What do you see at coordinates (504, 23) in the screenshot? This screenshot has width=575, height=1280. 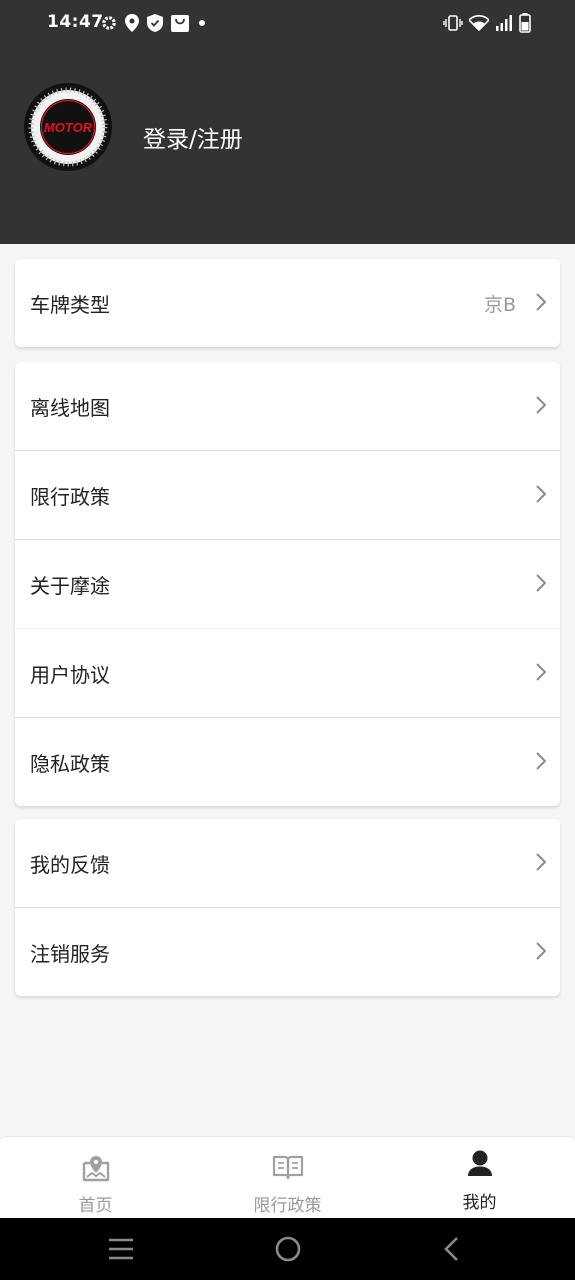 I see `signal-icon` at bounding box center [504, 23].